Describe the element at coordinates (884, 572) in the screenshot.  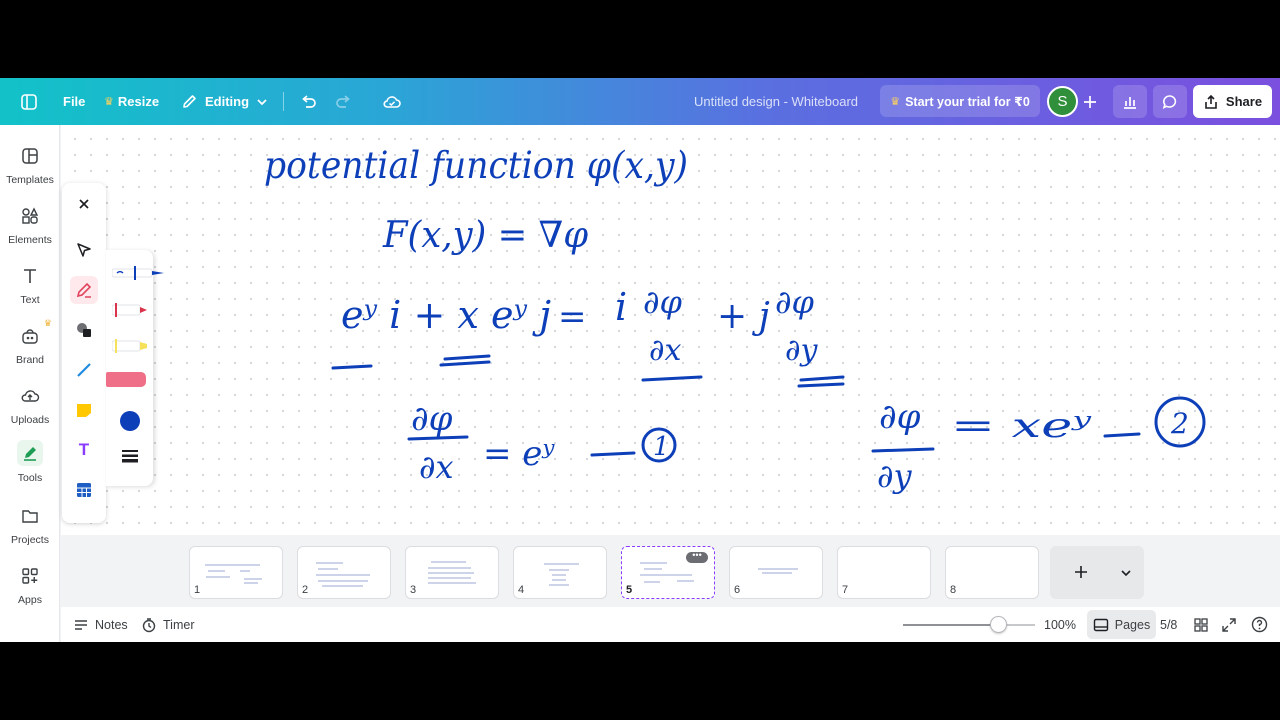
I see `page-thumbnail-7: 7` at that location.